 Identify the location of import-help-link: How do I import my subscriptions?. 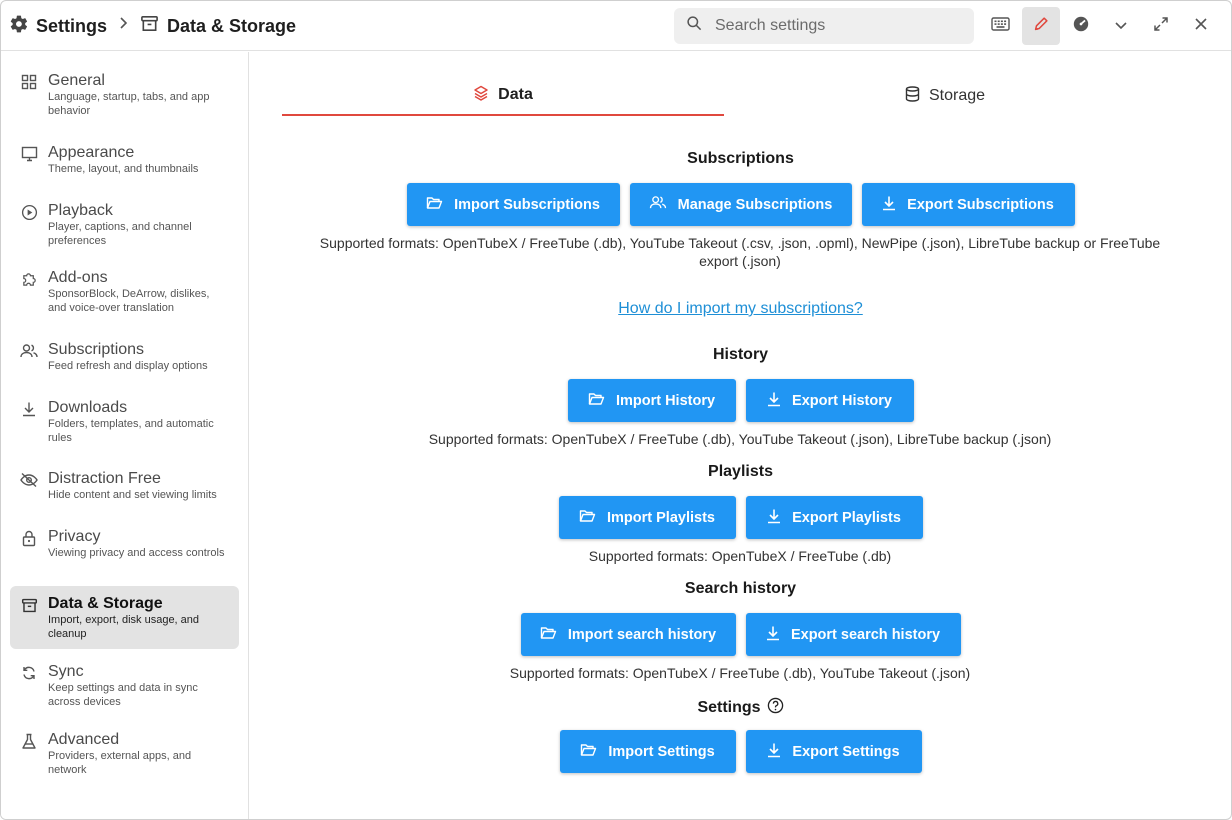
(740, 308).